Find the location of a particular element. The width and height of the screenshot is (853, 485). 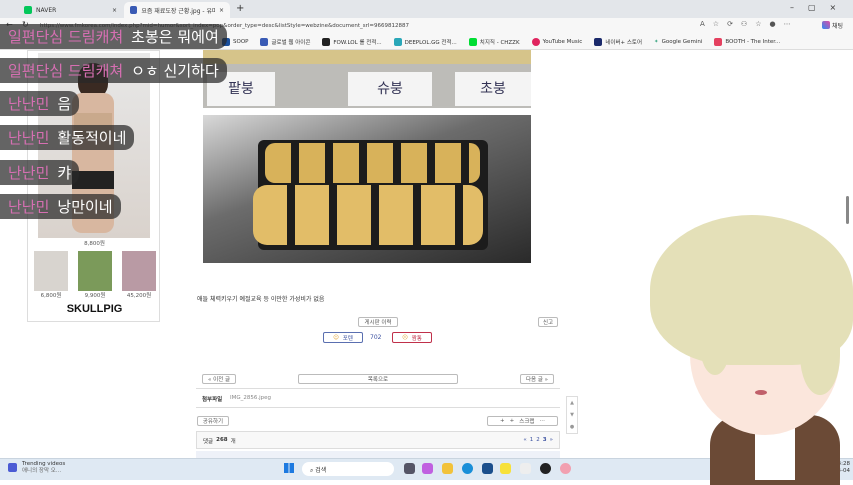

ad-price: 6,800원 is located at coordinates (51, 296).